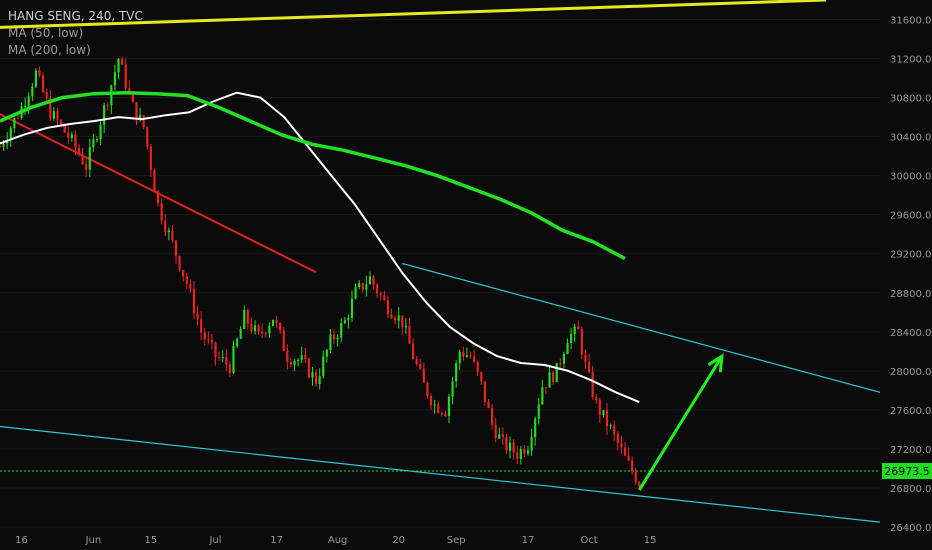 The image size is (932, 550). What do you see at coordinates (910, 294) in the screenshot?
I see `y-tick-label: 28800.0` at bounding box center [910, 294].